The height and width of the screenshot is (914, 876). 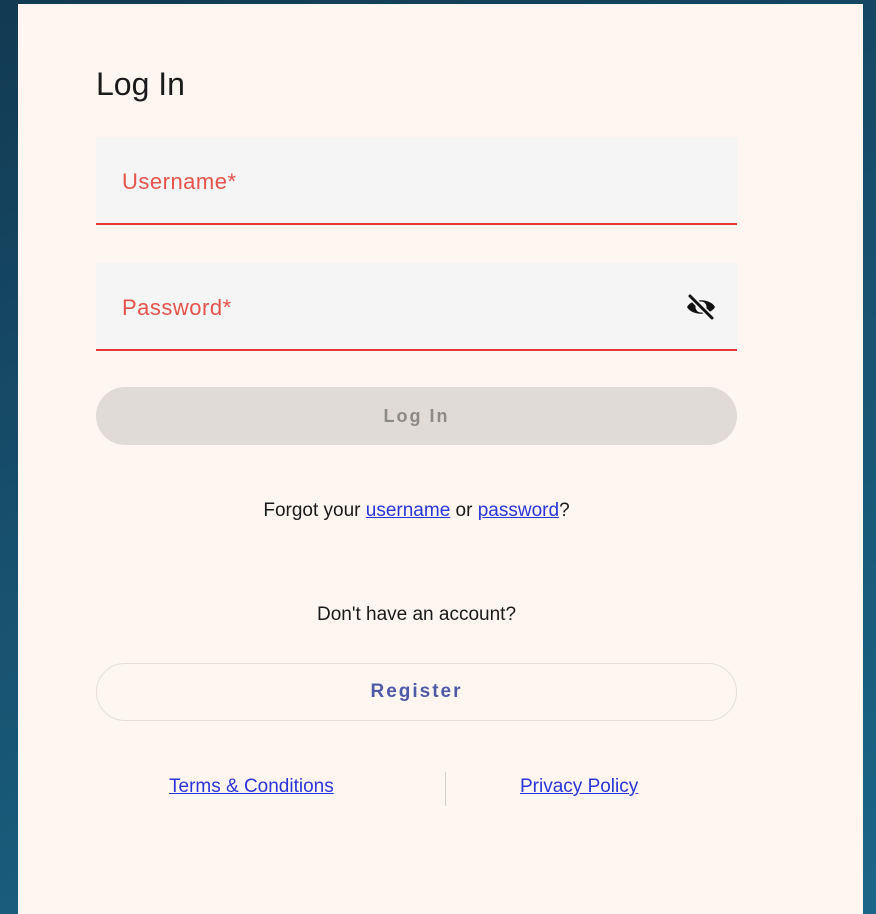 What do you see at coordinates (251, 787) in the screenshot?
I see `terms-link: Terms & Conditions` at bounding box center [251, 787].